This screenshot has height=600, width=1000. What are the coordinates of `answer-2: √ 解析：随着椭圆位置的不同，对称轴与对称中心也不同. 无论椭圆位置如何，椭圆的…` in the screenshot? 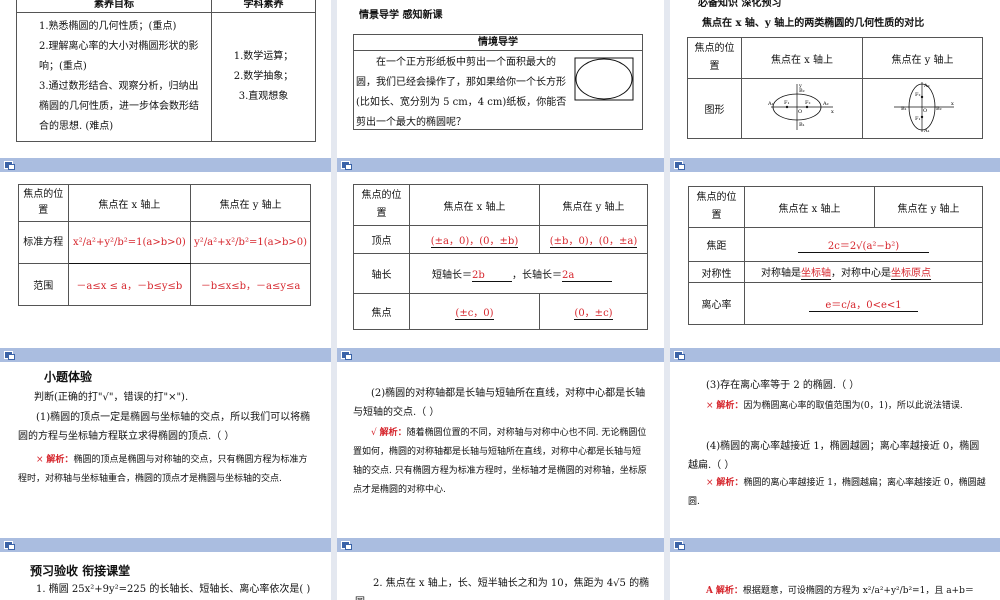 It's located at (500, 462).